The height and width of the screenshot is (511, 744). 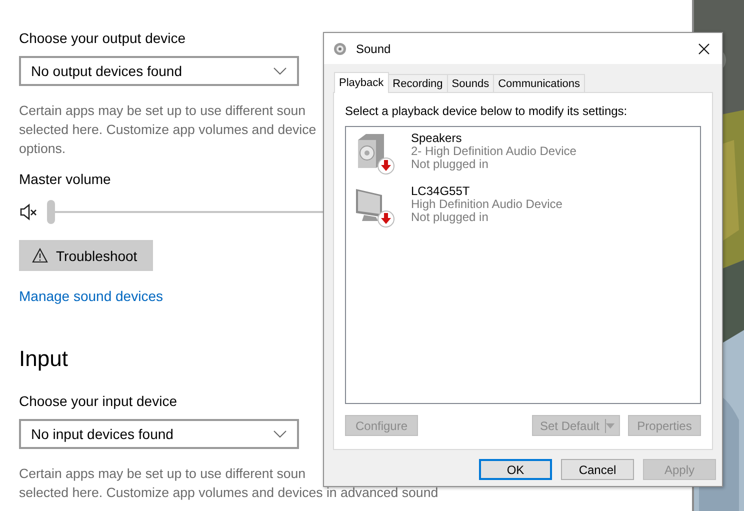 What do you see at coordinates (98, 401) in the screenshot?
I see `field-label: Choose your input device` at bounding box center [98, 401].